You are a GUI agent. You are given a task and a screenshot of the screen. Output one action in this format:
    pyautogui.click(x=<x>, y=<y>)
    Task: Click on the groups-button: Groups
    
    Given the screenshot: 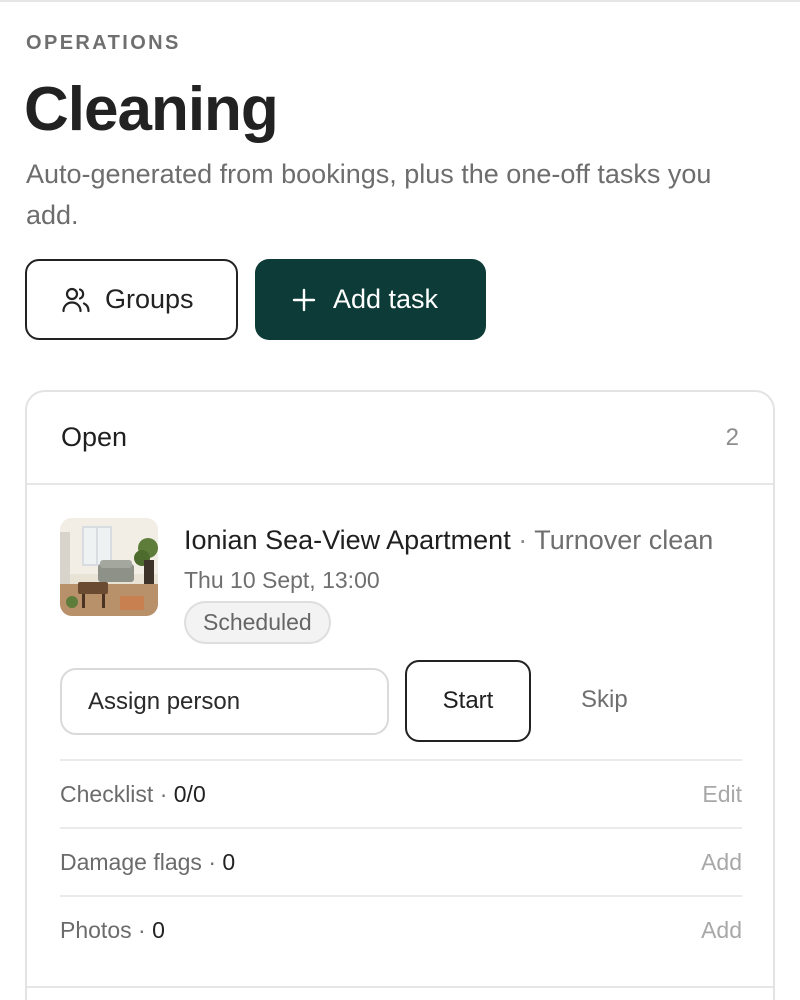 What is the action you would take?
    pyautogui.click(x=131, y=299)
    